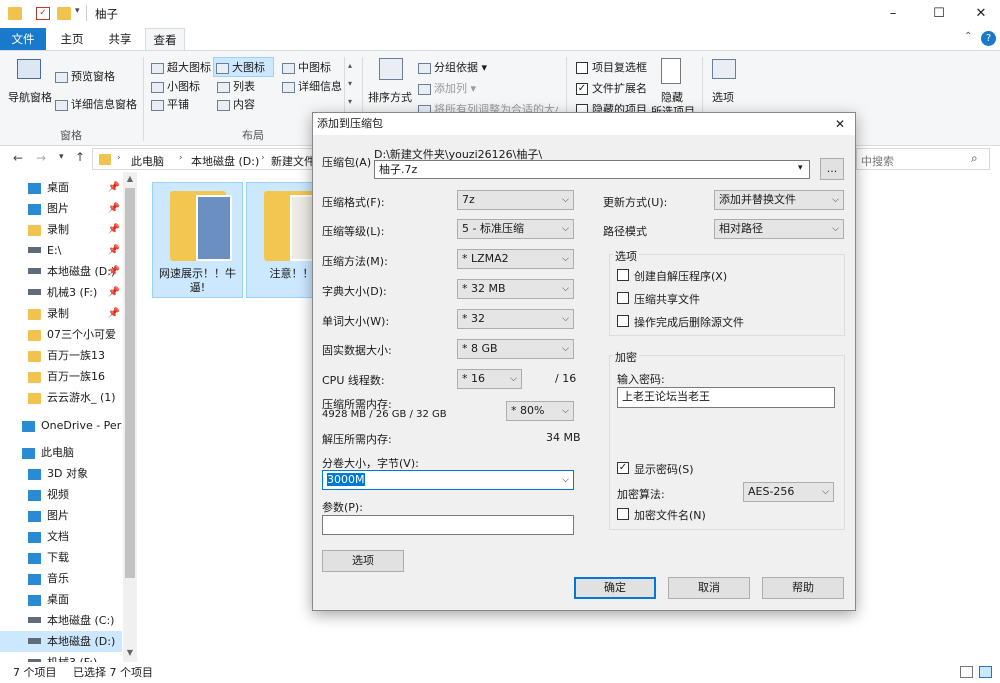  I want to click on preview-pane-button: 预览窗格, so click(85, 76).